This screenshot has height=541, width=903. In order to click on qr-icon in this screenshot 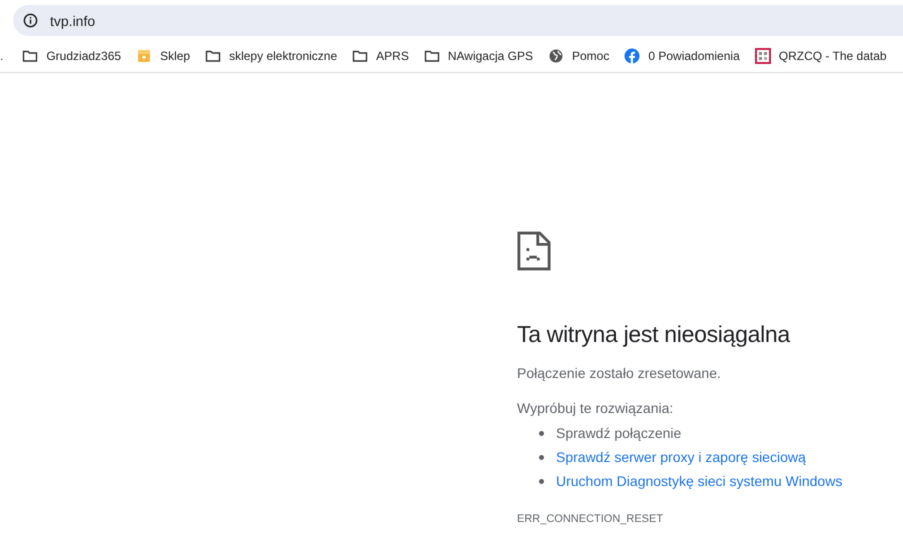, I will do `click(762, 56)`.